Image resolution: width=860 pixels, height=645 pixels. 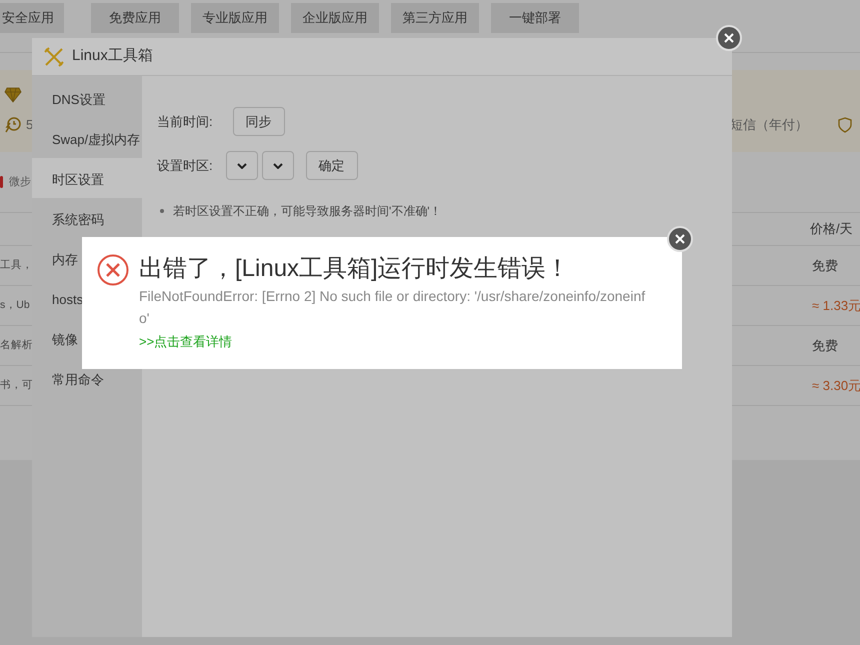 What do you see at coordinates (307, 211) in the screenshot?
I see `note-text: 若时区设置不正确，可能导致服务器时间'不准确'！` at bounding box center [307, 211].